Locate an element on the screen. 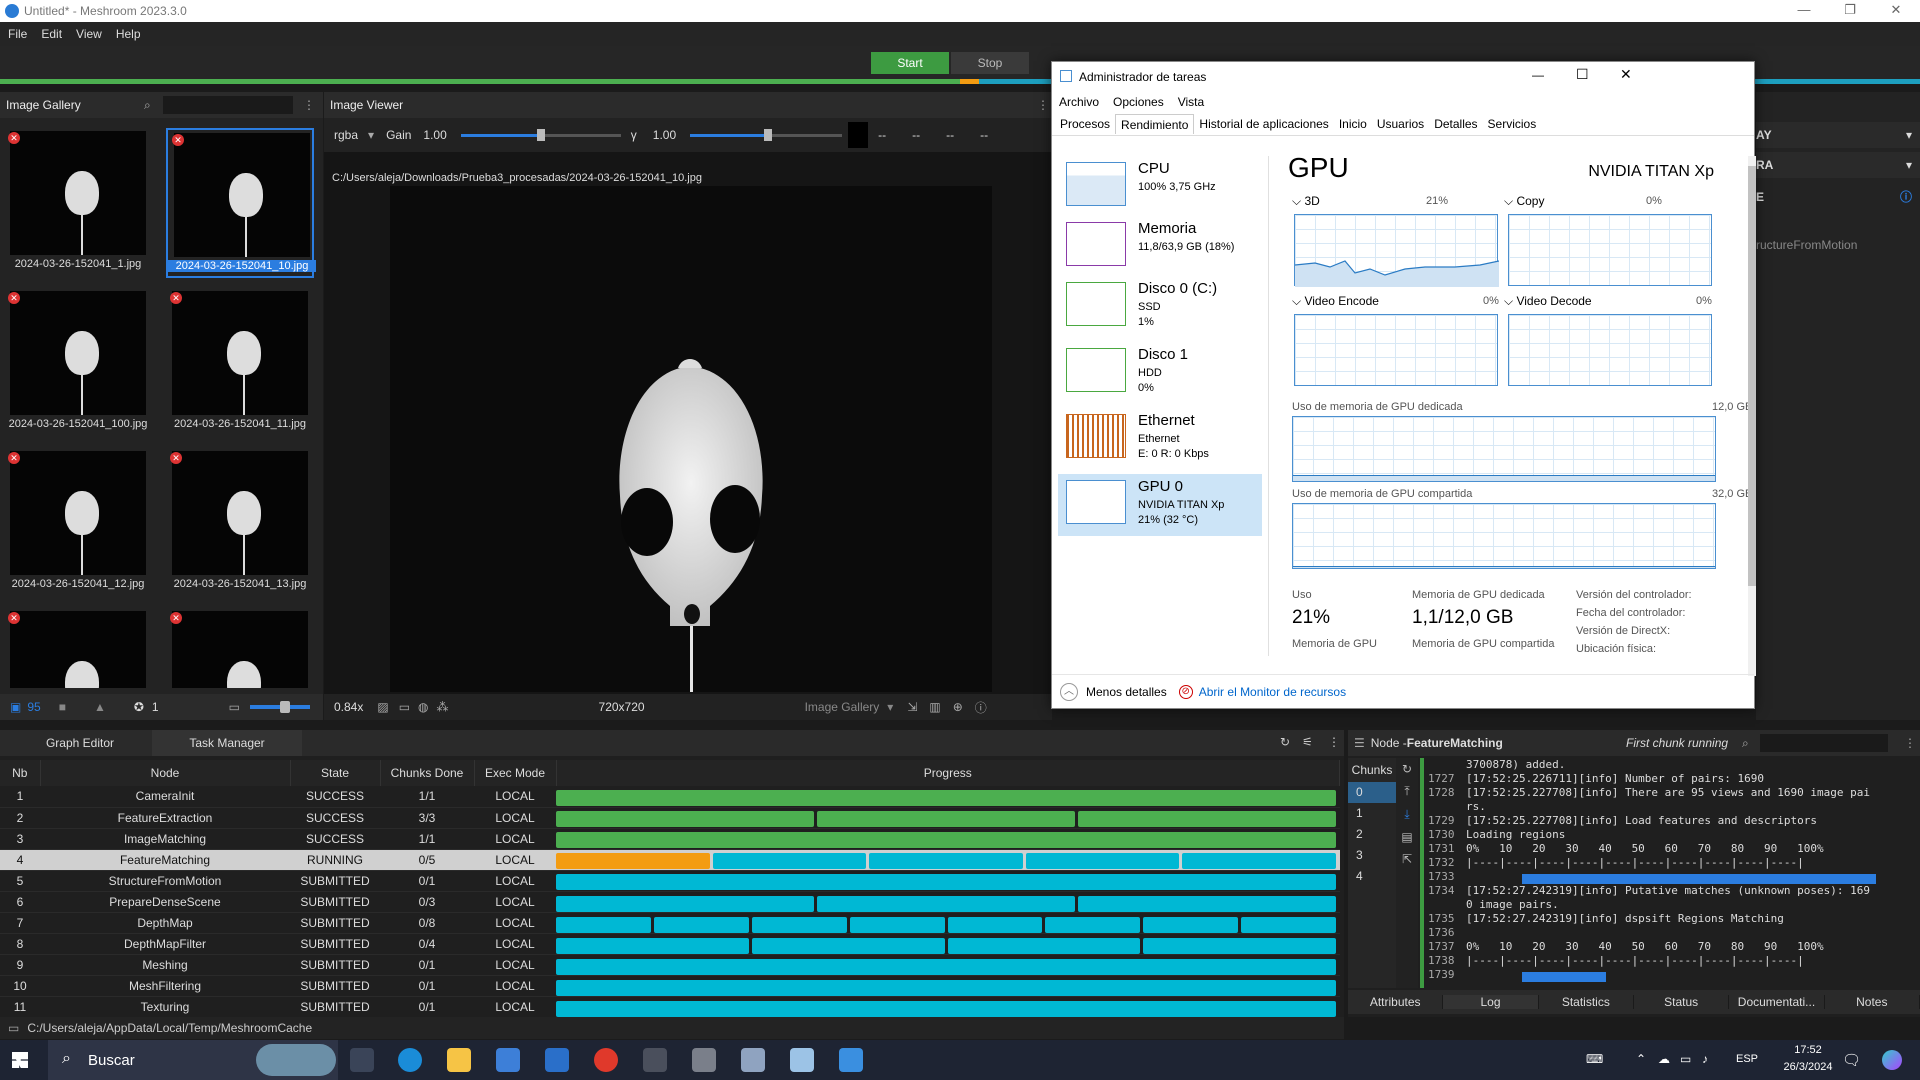  perf-item: GPU 0 NVIDIA TITAN Xp 21% (32 °C) is located at coordinates (1160, 505).